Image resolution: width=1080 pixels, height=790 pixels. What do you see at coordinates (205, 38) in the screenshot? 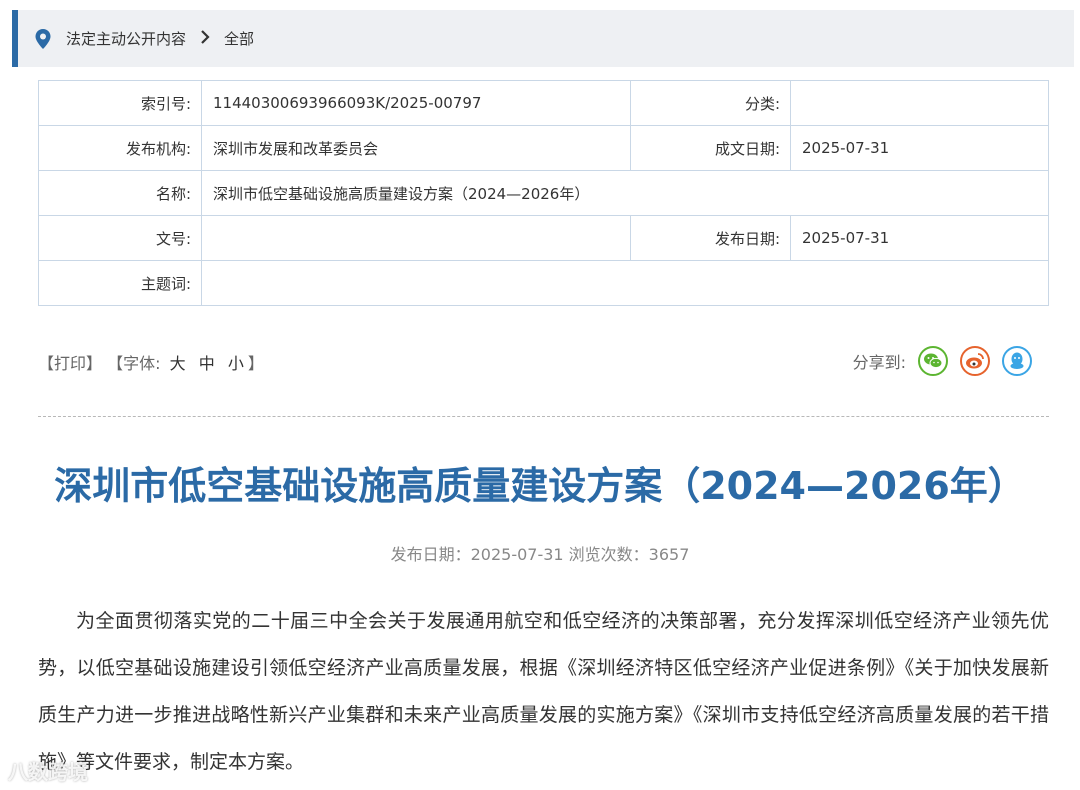
I see `chevron-right-icon` at bounding box center [205, 38].